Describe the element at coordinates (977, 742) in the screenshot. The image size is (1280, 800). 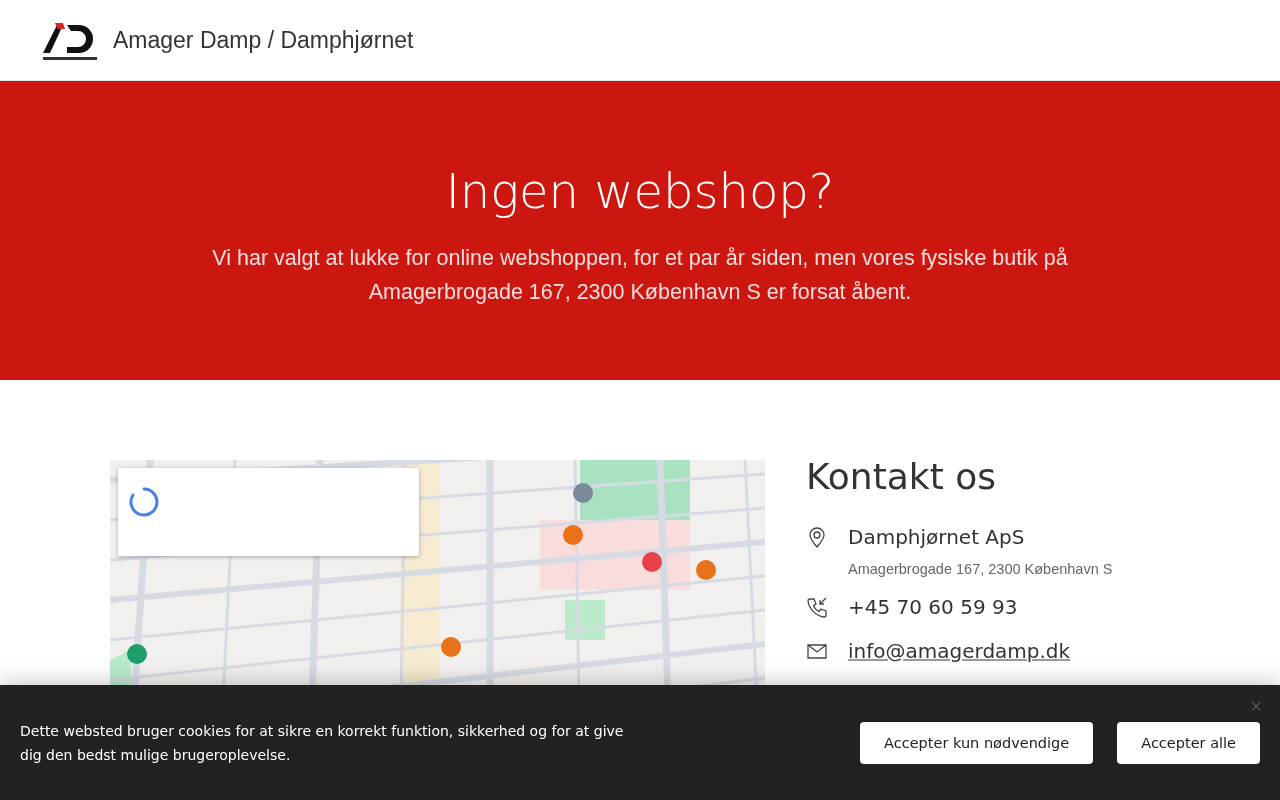
I see `accept-button: Accepter kun nødvendige` at that location.